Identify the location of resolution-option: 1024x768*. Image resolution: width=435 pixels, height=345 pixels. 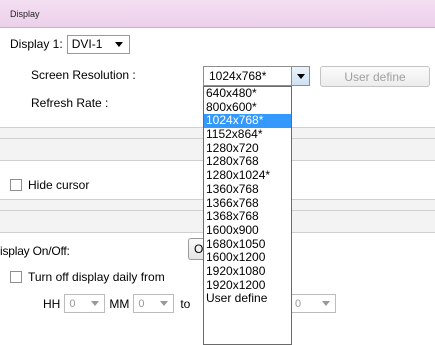
(247, 121).